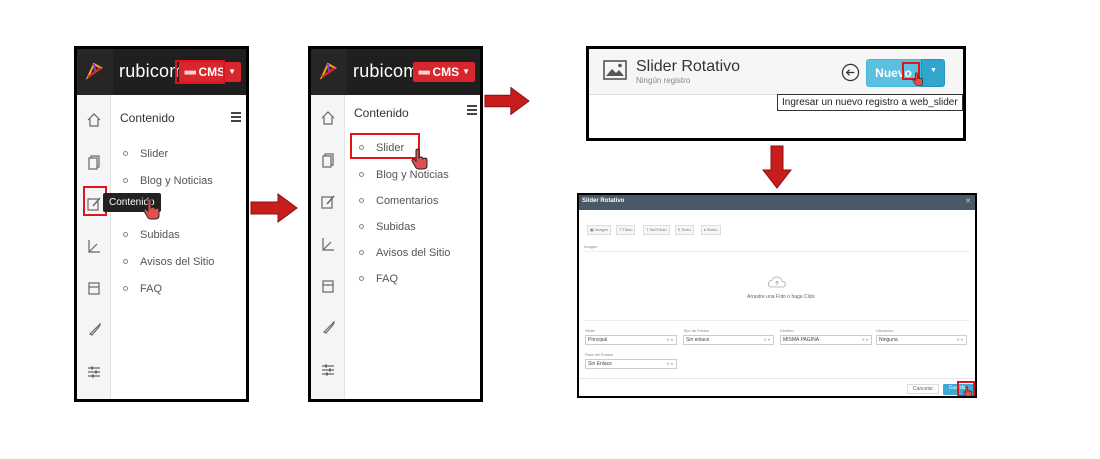 This screenshot has width=1100, height=459. What do you see at coordinates (870, 102) in the screenshot?
I see `new-button-tooltip: Ingresar un nuevo registro a web_slider` at bounding box center [870, 102].